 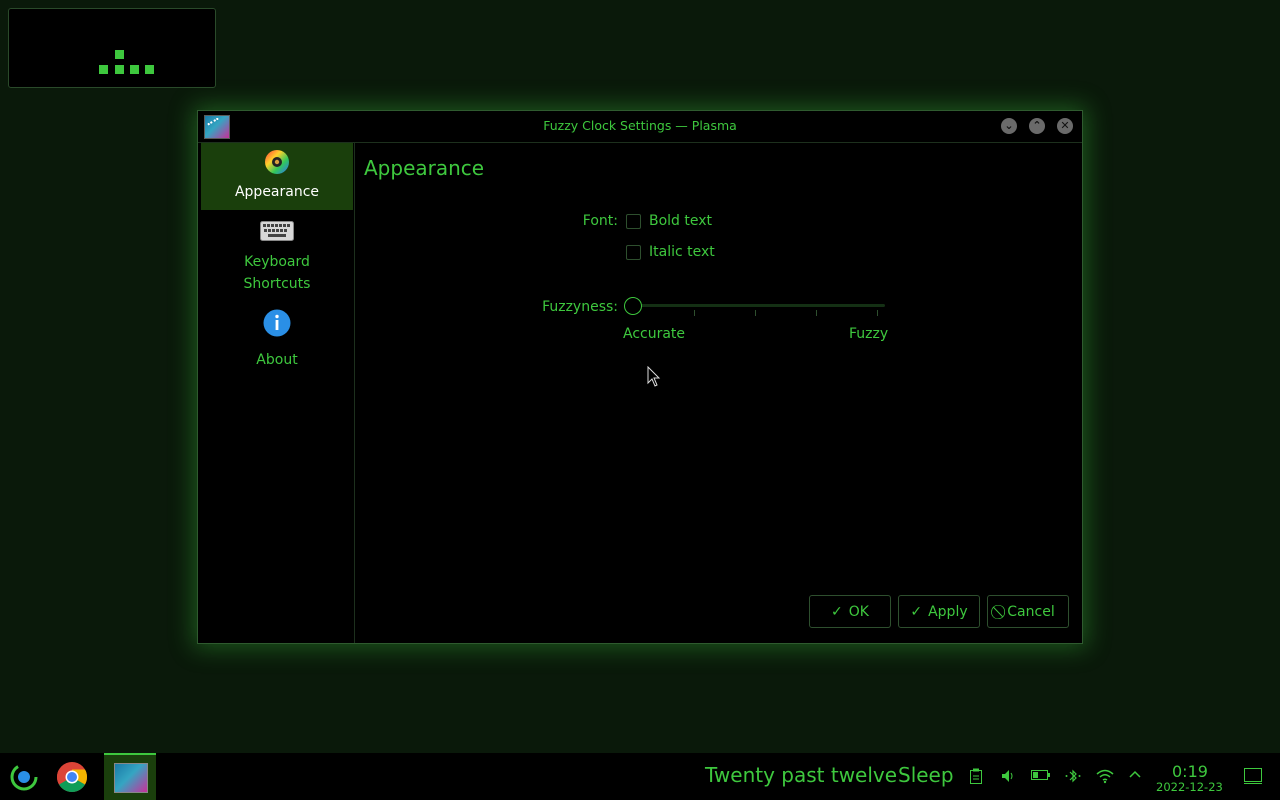 What do you see at coordinates (277, 340) in the screenshot?
I see `sidebar-item-about: About` at bounding box center [277, 340].